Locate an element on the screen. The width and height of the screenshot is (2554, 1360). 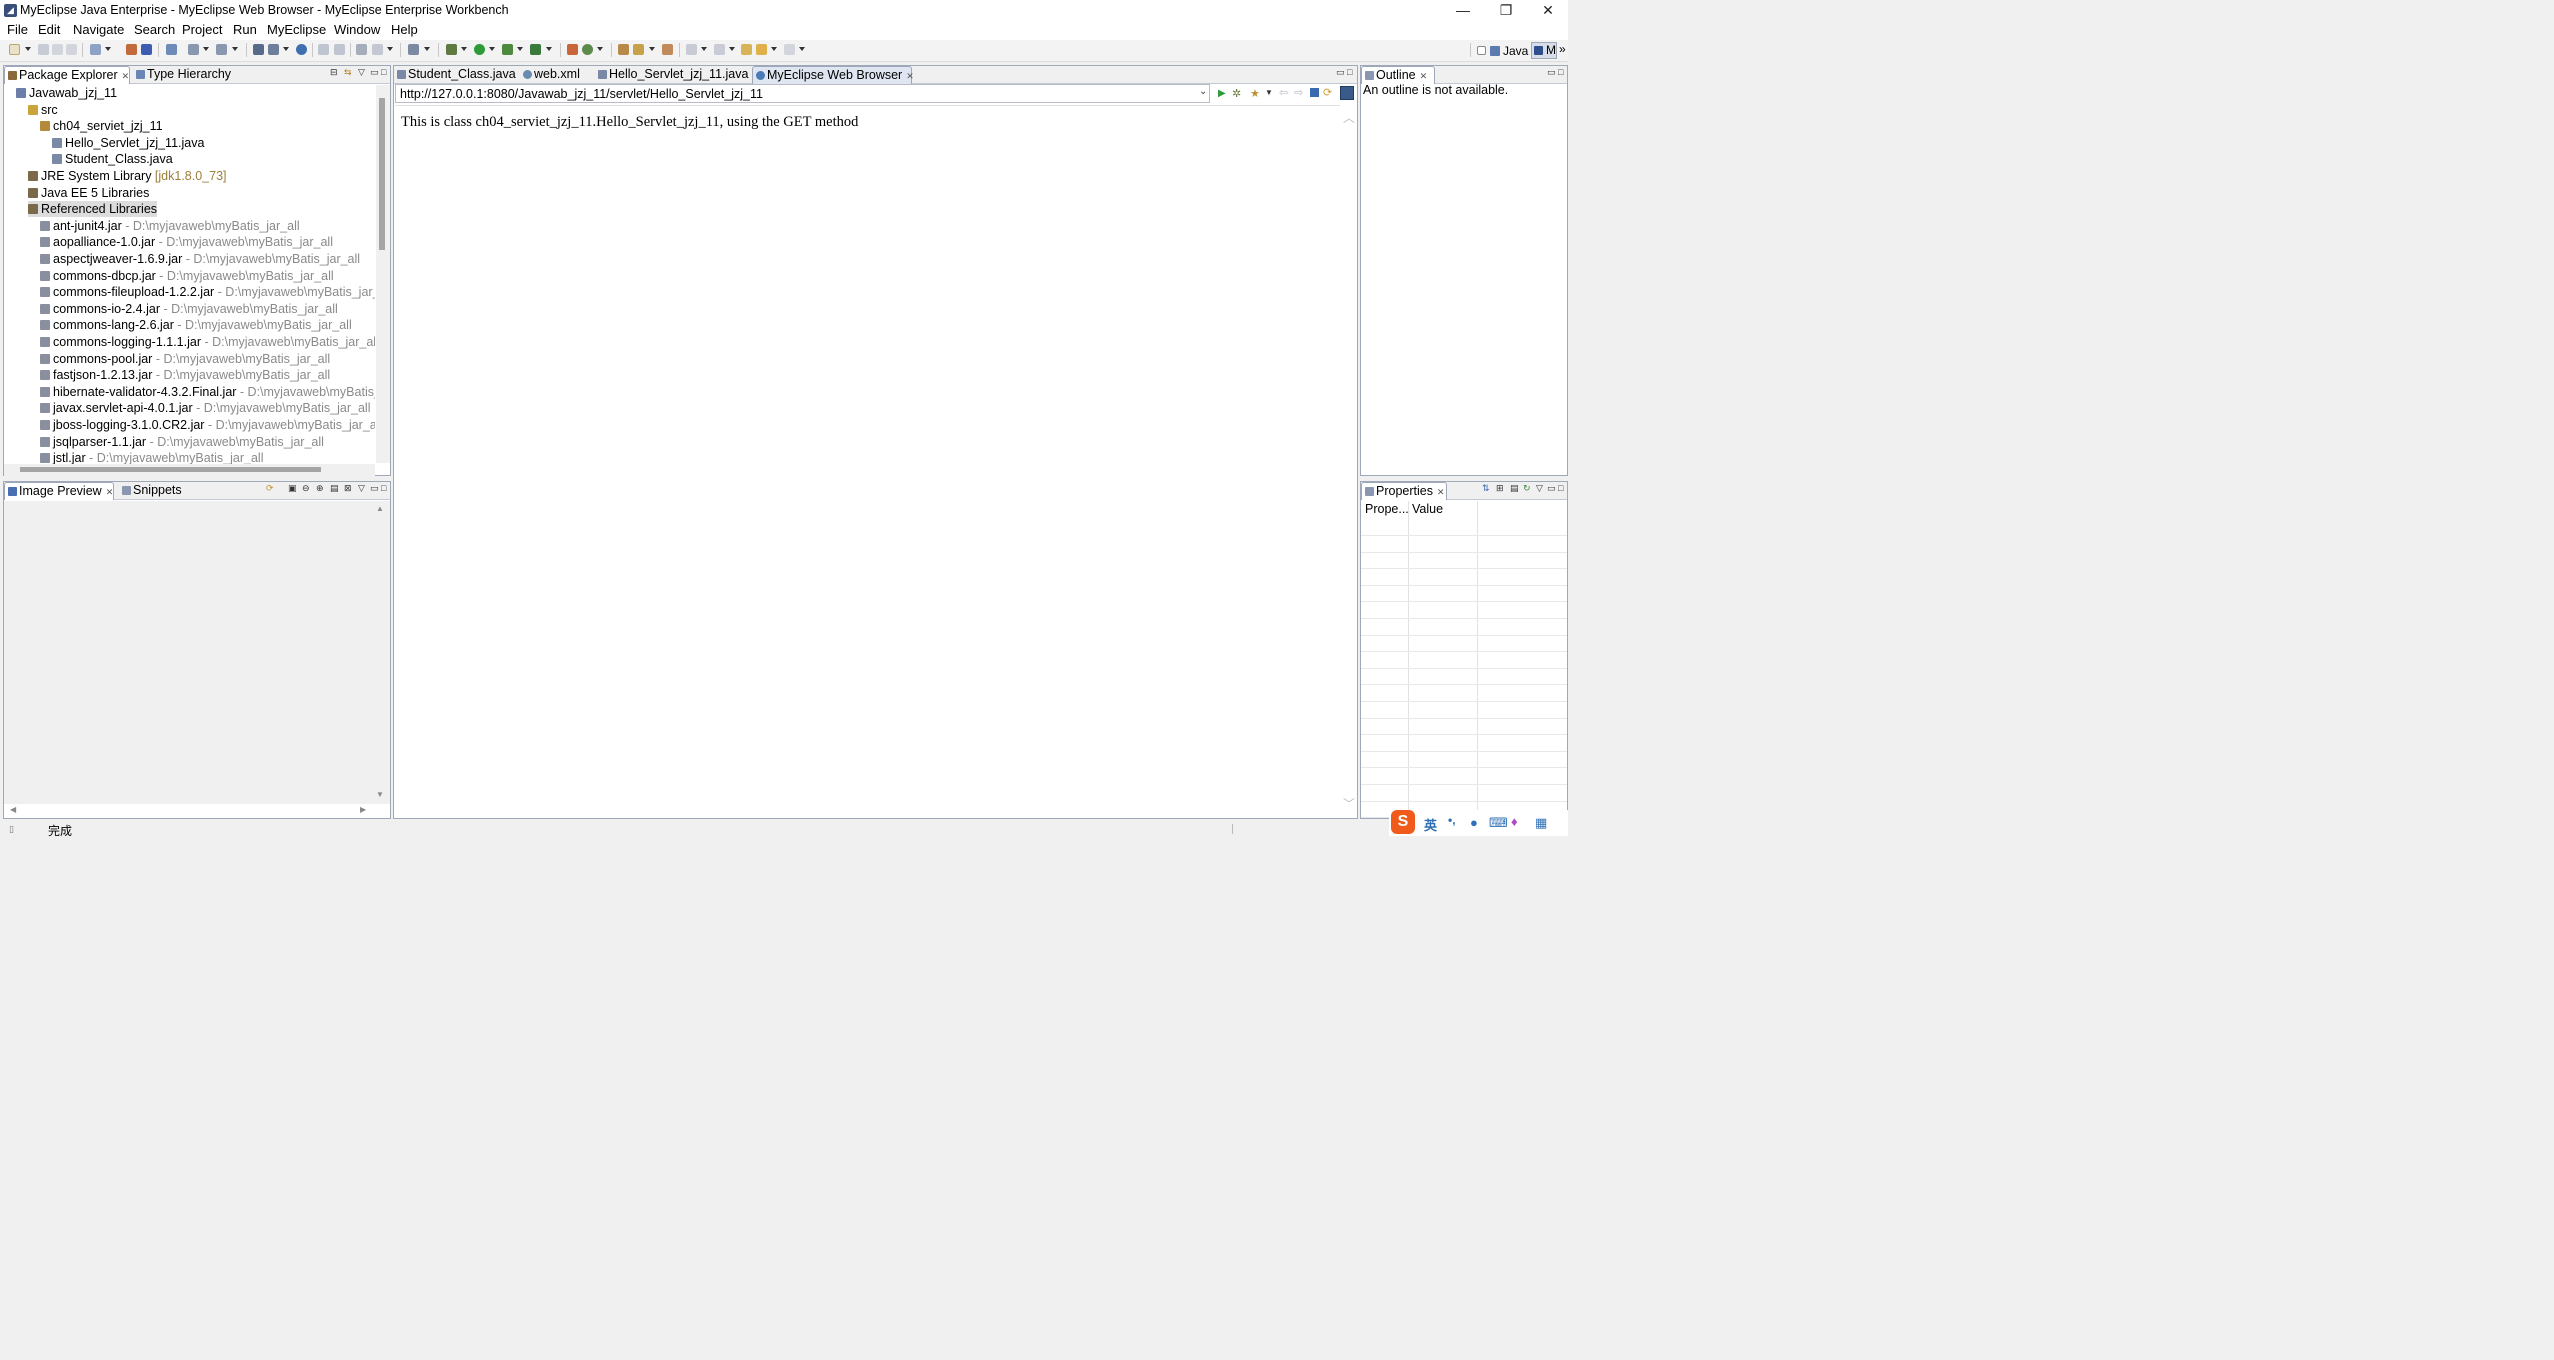
link-icon is located at coordinates (339, 49).